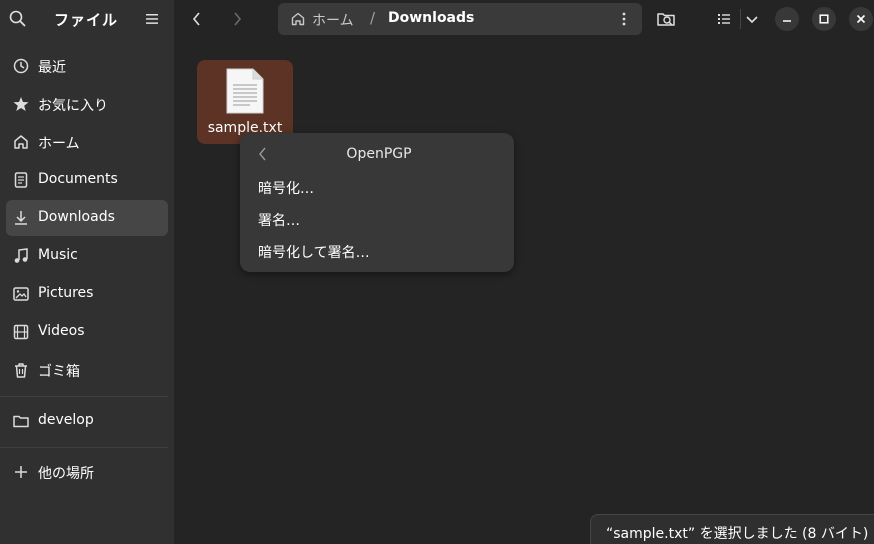 This screenshot has width=874, height=544. I want to click on sidebar-item-home: ホーム, so click(87, 142).